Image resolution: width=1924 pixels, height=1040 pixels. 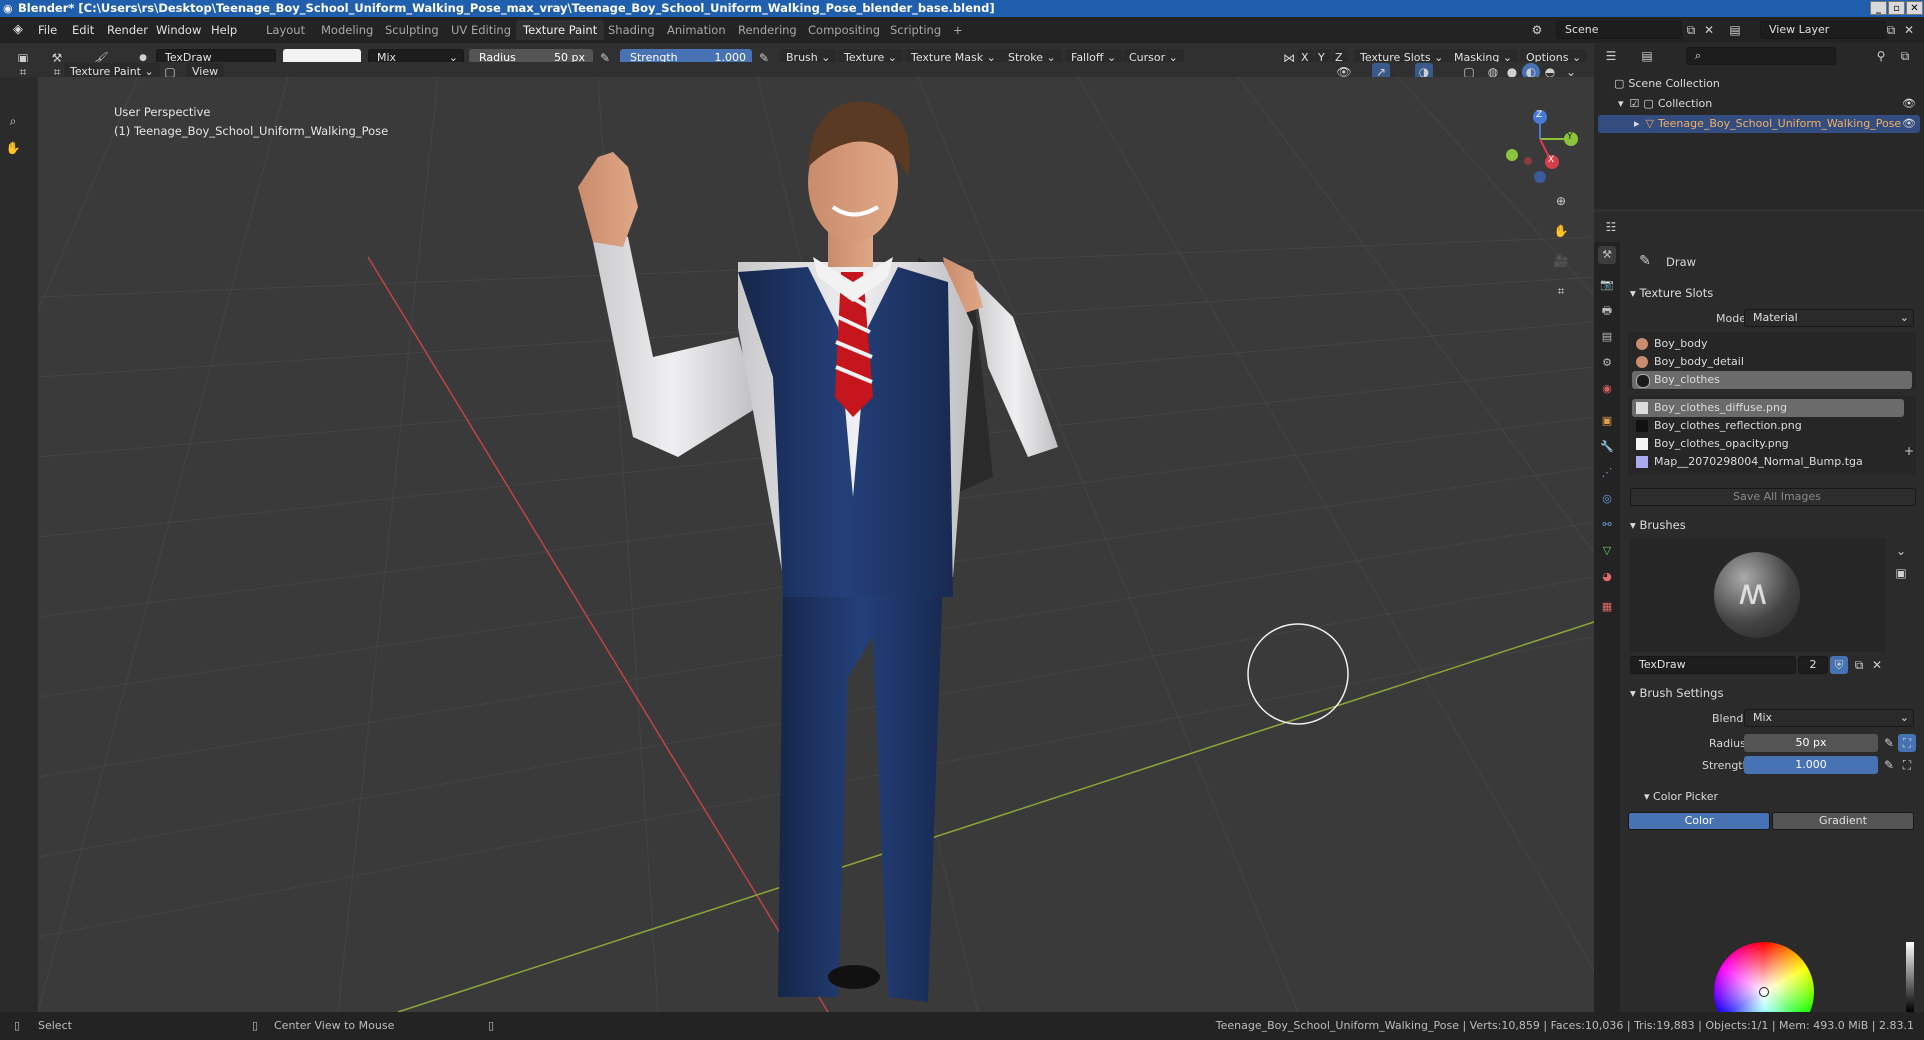 I want to click on menu-window: Window, so click(x=178, y=30).